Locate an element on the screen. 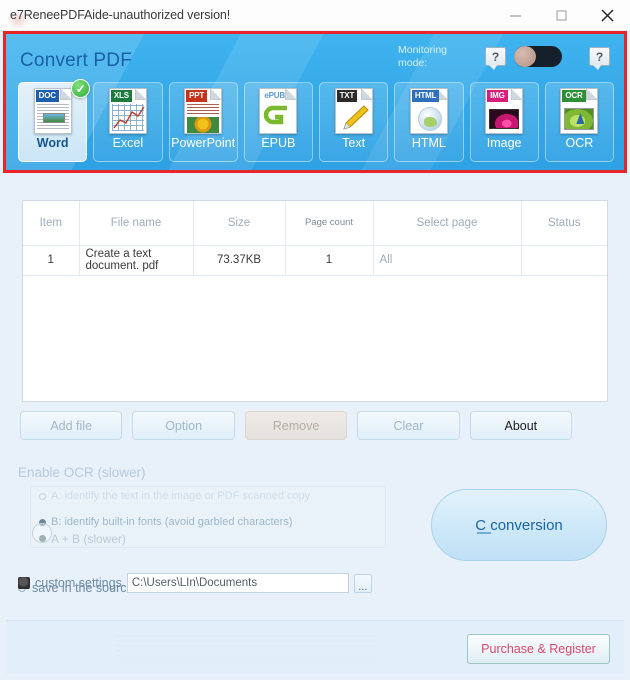 The image size is (630, 680). cell-item: 1 is located at coordinates (51, 260).